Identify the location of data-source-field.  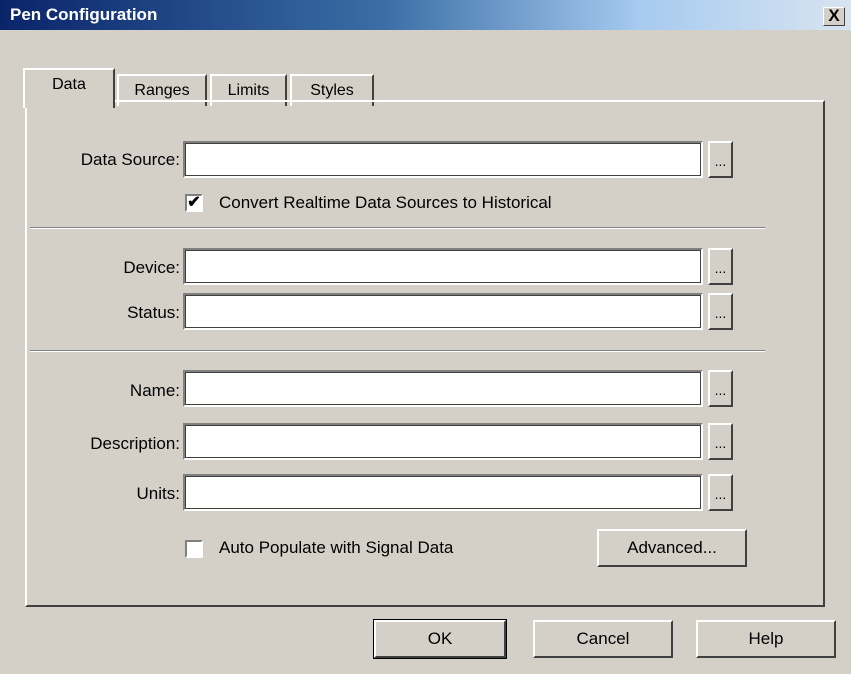
(443, 159).